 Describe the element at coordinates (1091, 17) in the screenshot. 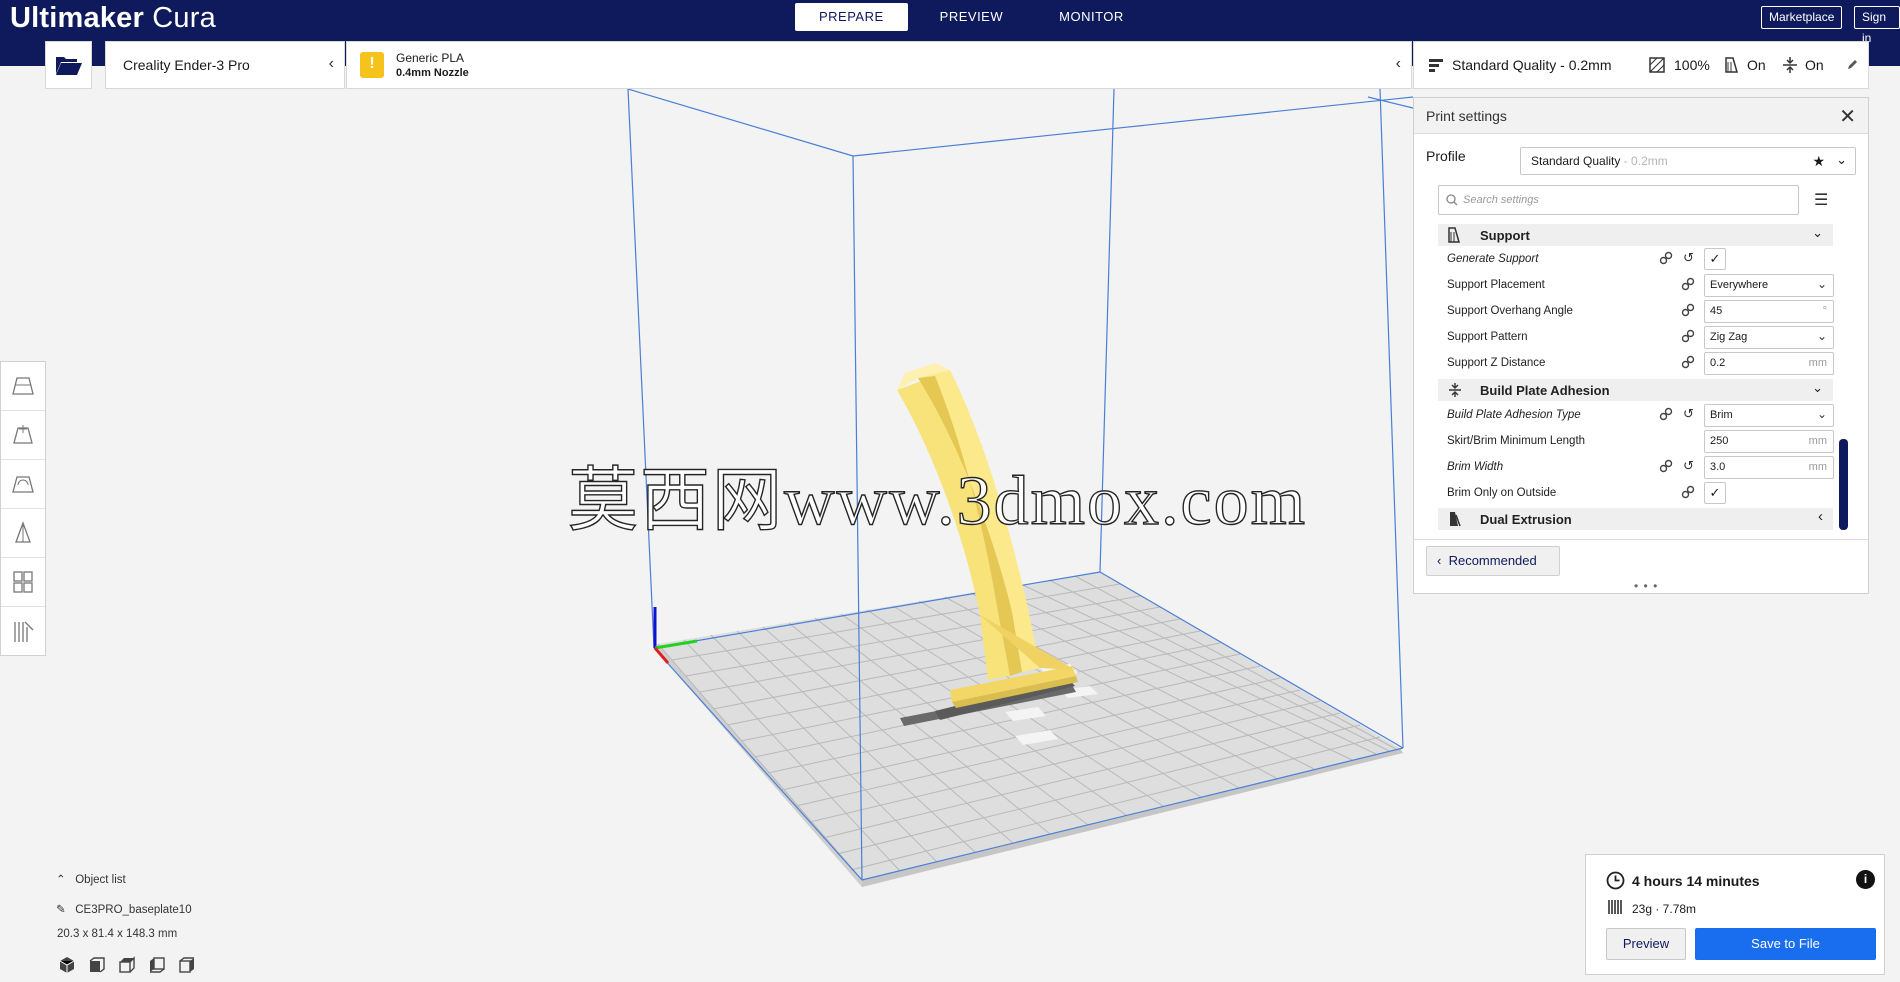

I see `tab-monitor: MONITOR` at that location.